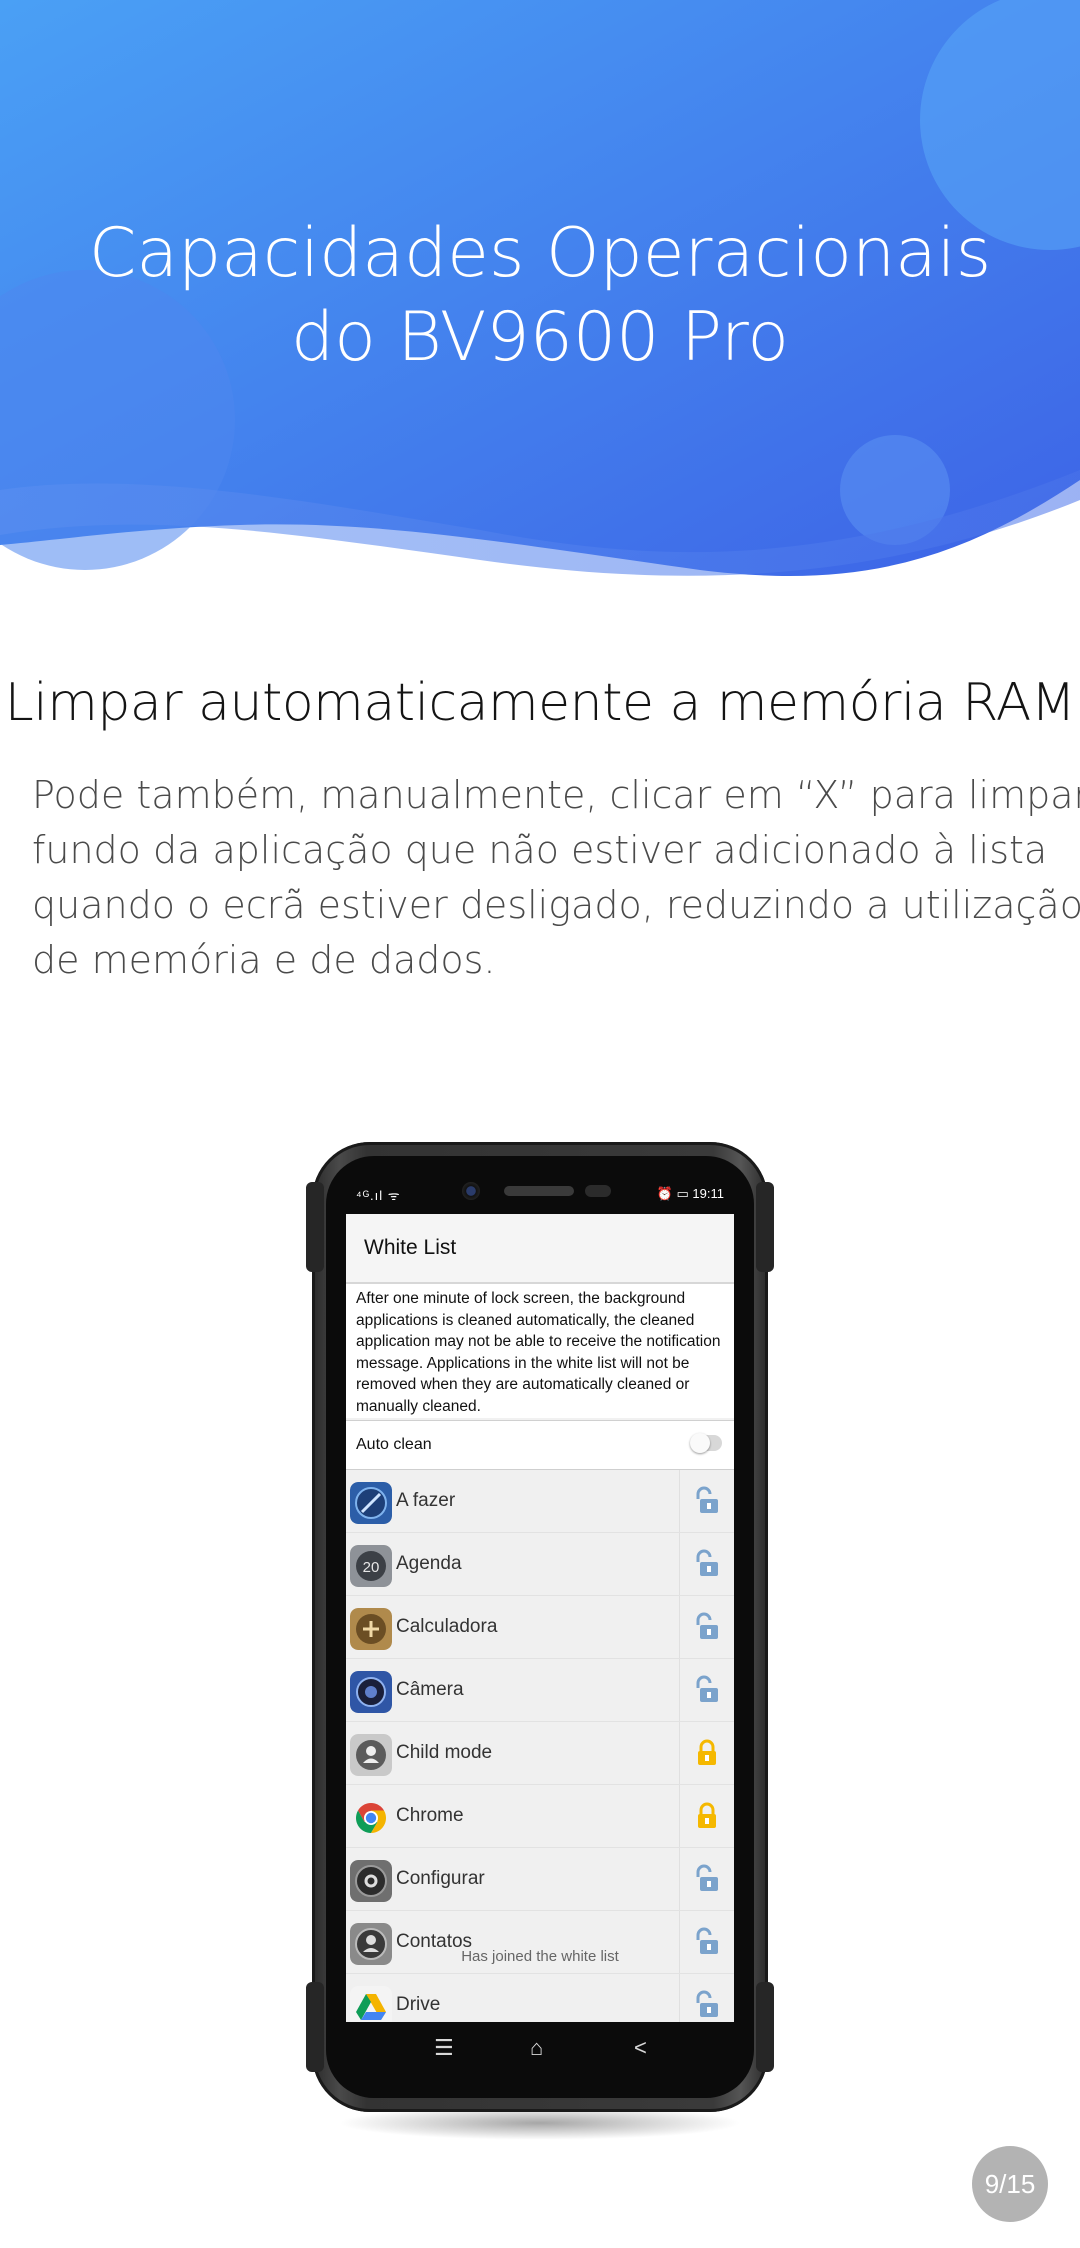 The height and width of the screenshot is (2248, 1080). Describe the element at coordinates (447, 1626) in the screenshot. I see `app-name: Calculadora` at that location.